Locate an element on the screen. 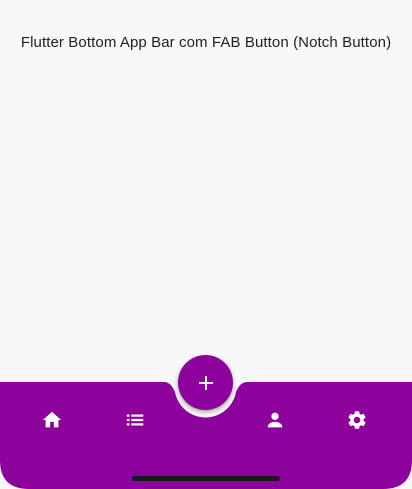  person-icon is located at coordinates (275, 420).